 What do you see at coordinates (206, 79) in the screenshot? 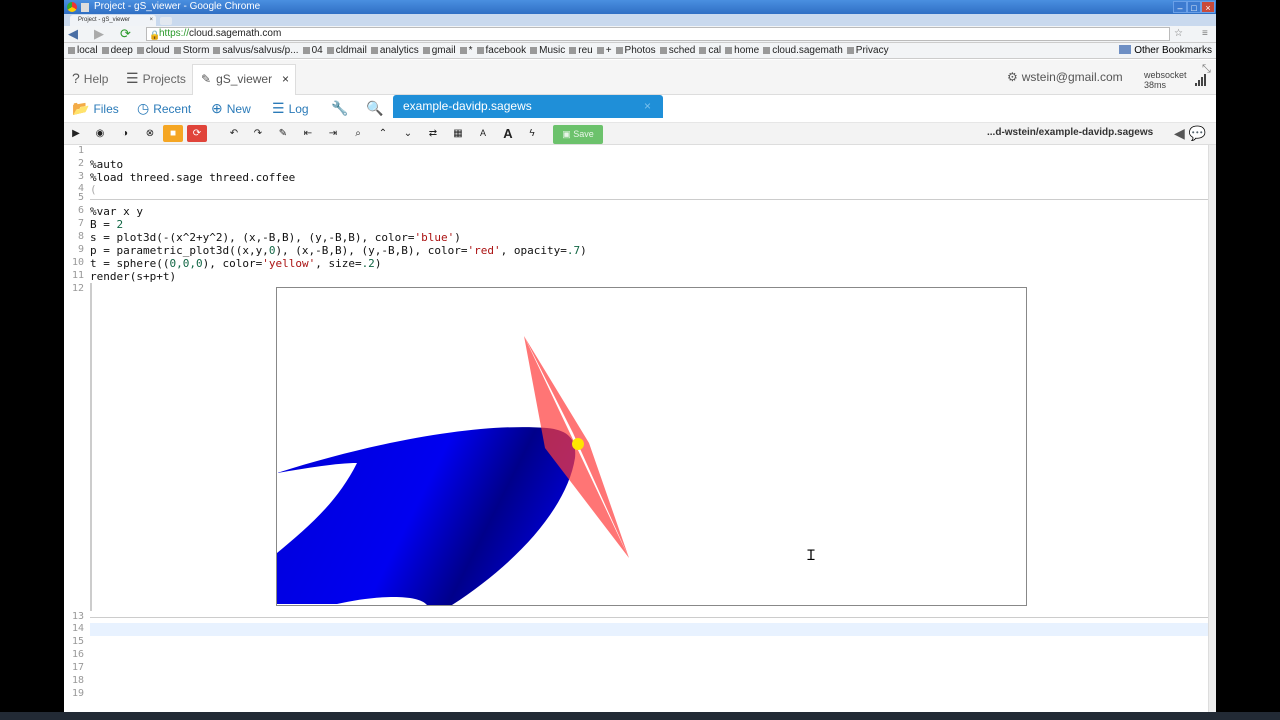
I see `edit-icon: ✎` at bounding box center [206, 79].